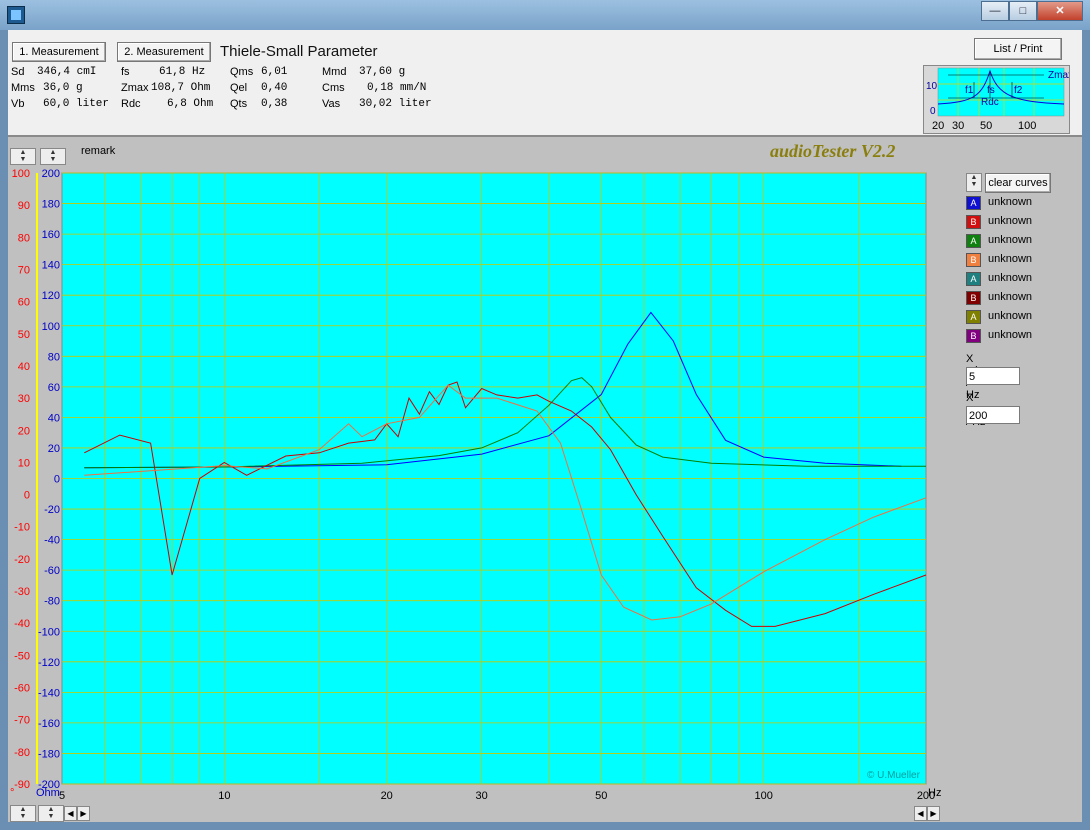  I want to click on minimize-button: —, so click(995, 11).